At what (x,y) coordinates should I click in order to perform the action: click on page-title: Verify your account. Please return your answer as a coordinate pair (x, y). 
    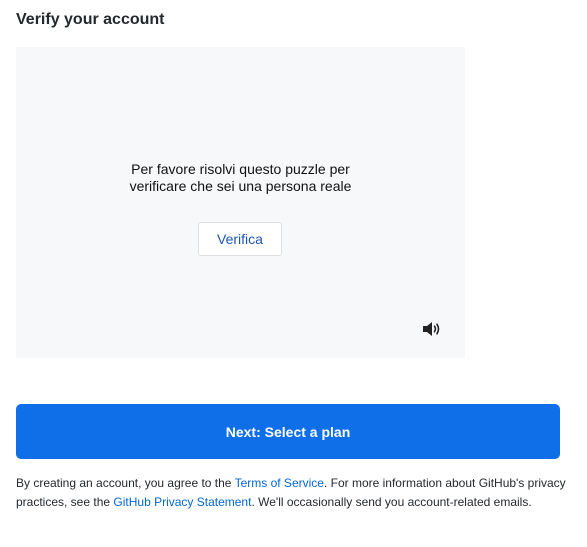
    Looking at the image, I should click on (90, 19).